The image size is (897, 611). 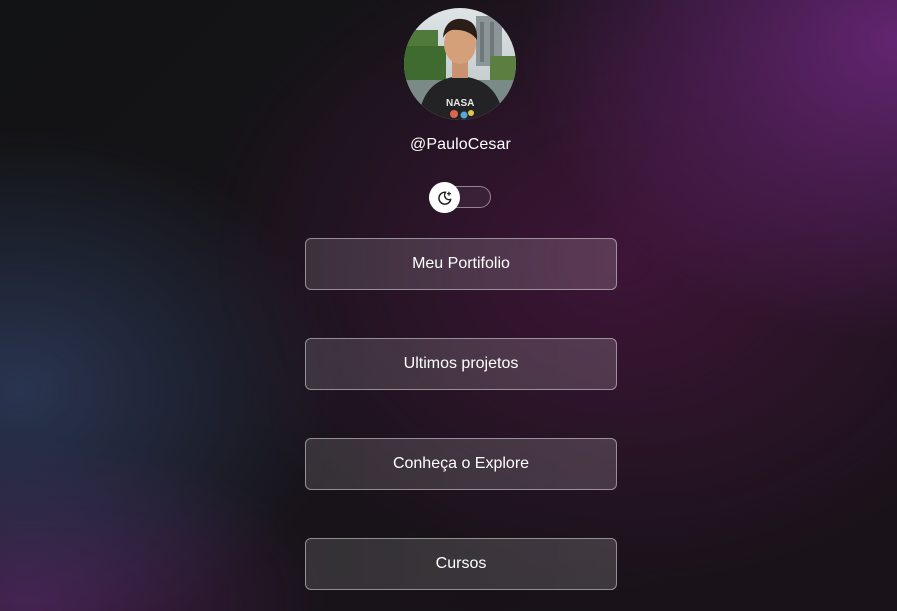 I want to click on moon-stars-icon, so click(x=444, y=197).